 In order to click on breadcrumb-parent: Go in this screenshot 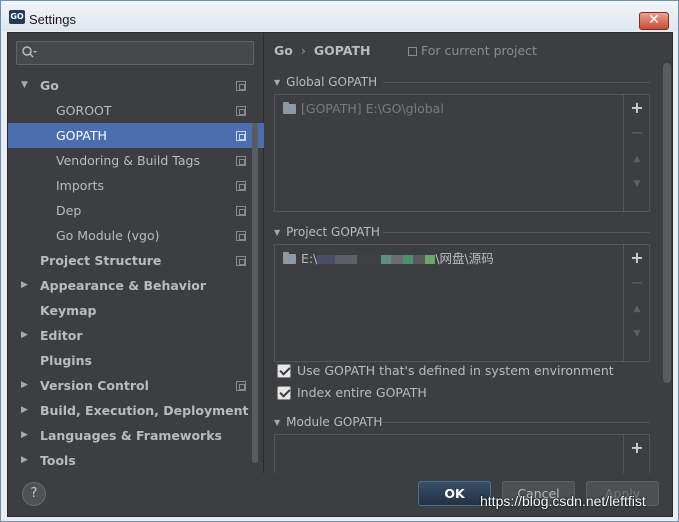, I will do `click(283, 50)`.